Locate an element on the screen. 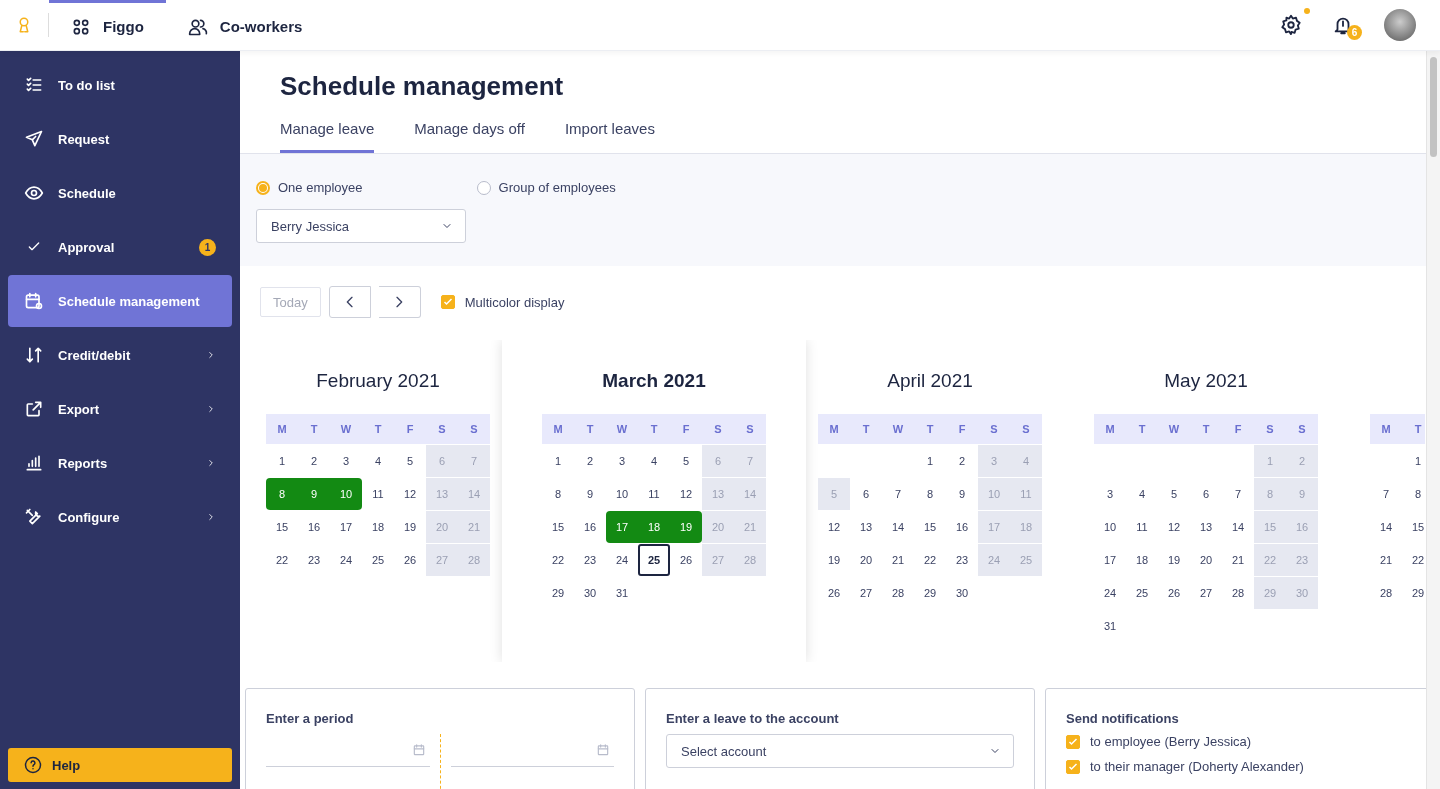 This screenshot has width=1440, height=789. sidebar-item: To do list is located at coordinates (120, 85).